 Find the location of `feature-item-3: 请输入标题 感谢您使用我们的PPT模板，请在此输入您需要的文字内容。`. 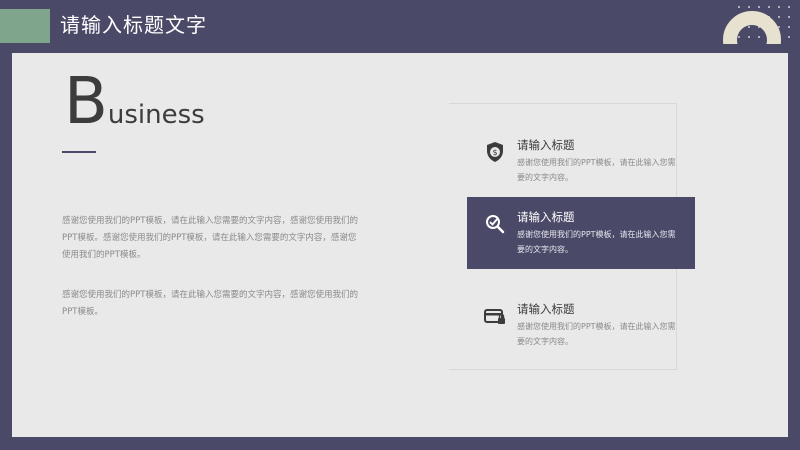

feature-item-3: 请输入标题 感谢您使用我们的PPT模板，请在此输入您需要的文字内容。 is located at coordinates (581, 325).